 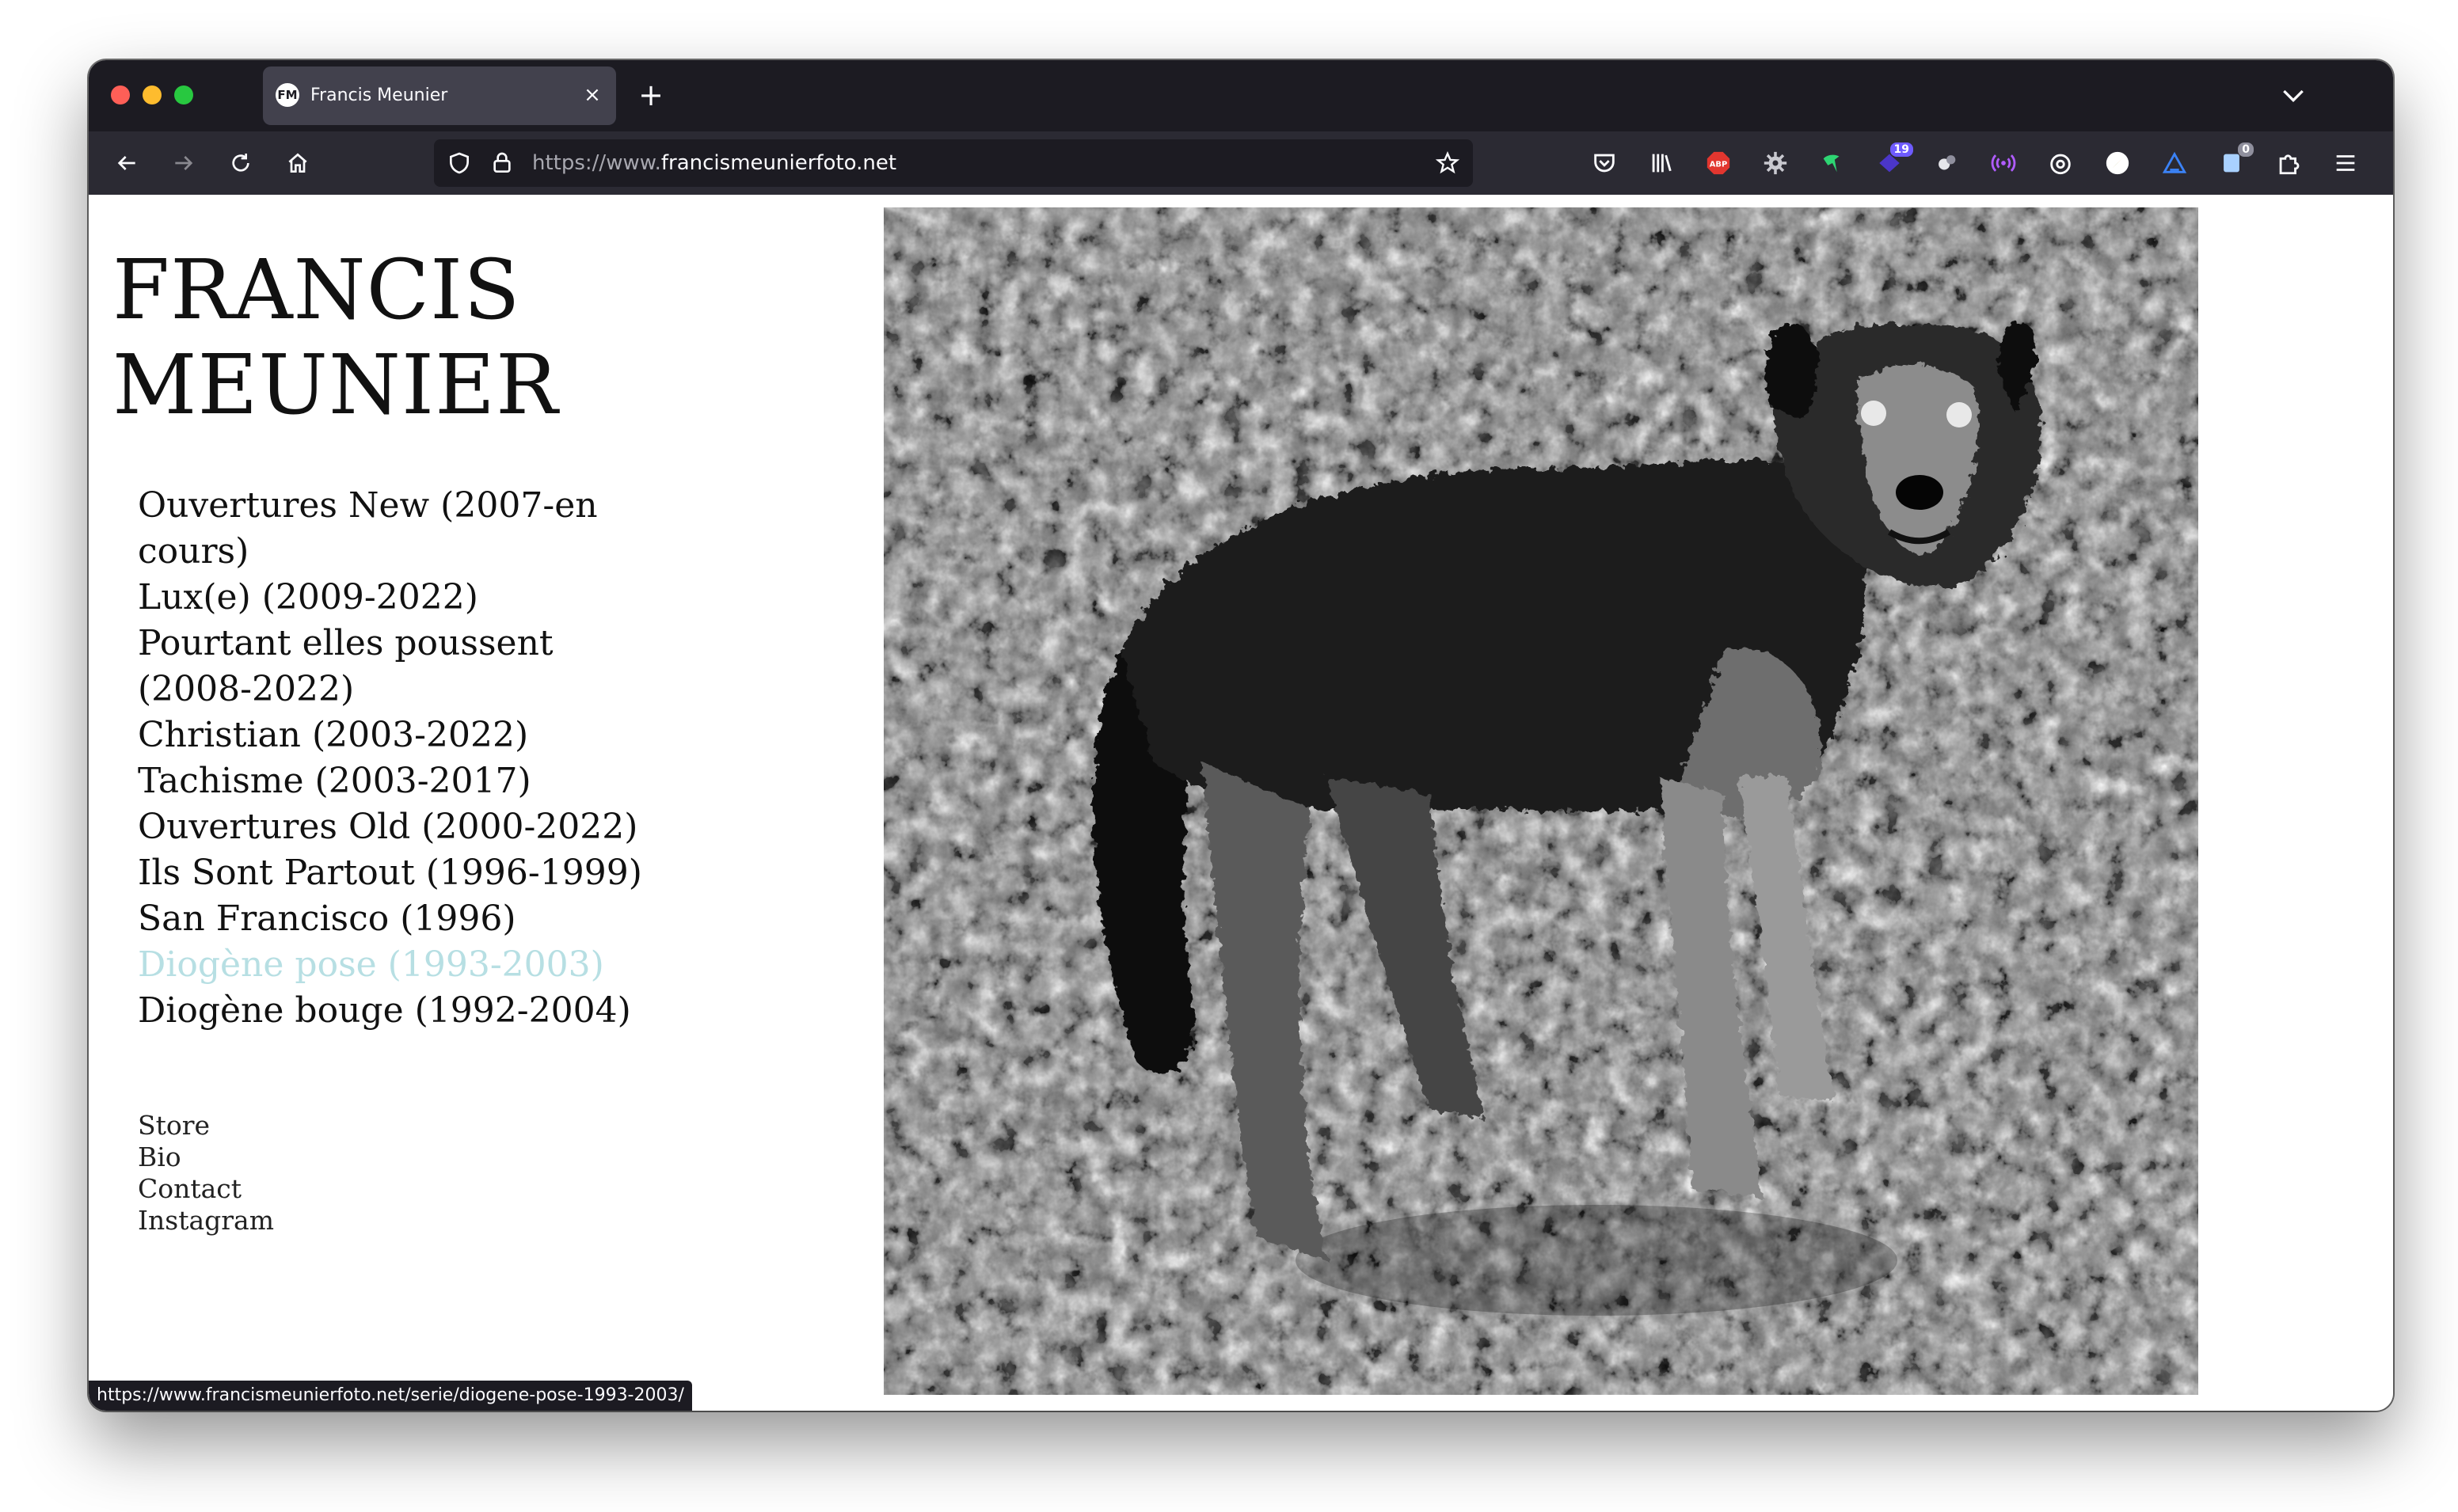 I want to click on forward-arrow-icon, so click(x=183, y=163).